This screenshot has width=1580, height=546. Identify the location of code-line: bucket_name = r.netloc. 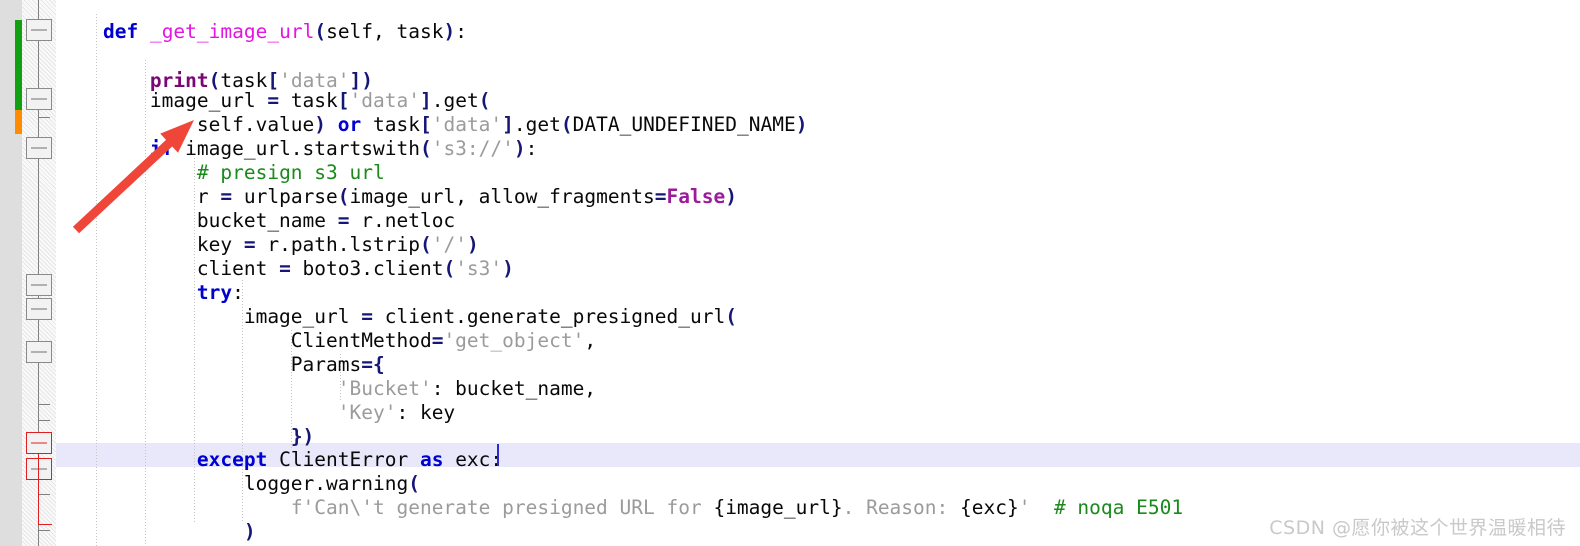
(255, 221).